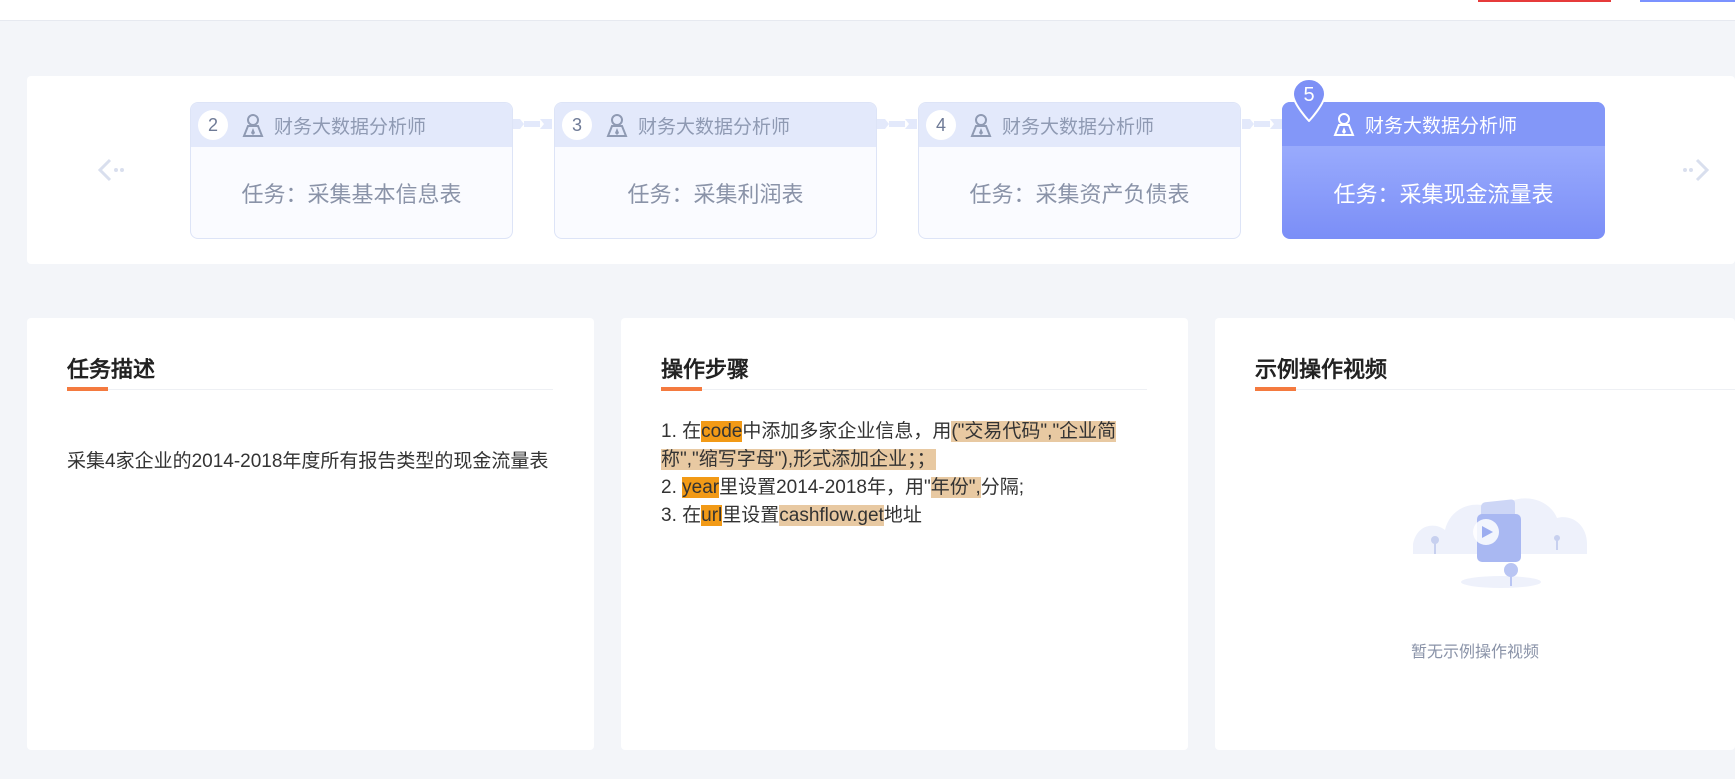  I want to click on current-step-number: 5, so click(1309, 95).